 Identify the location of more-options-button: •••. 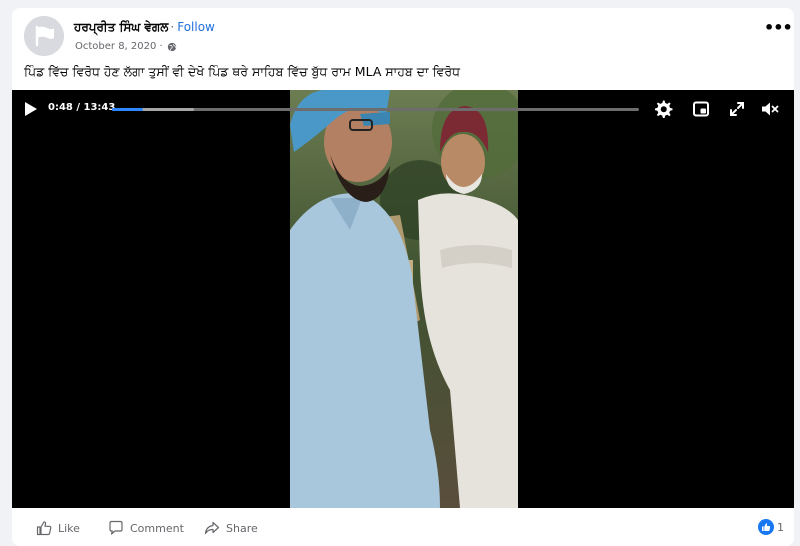
(778, 29).